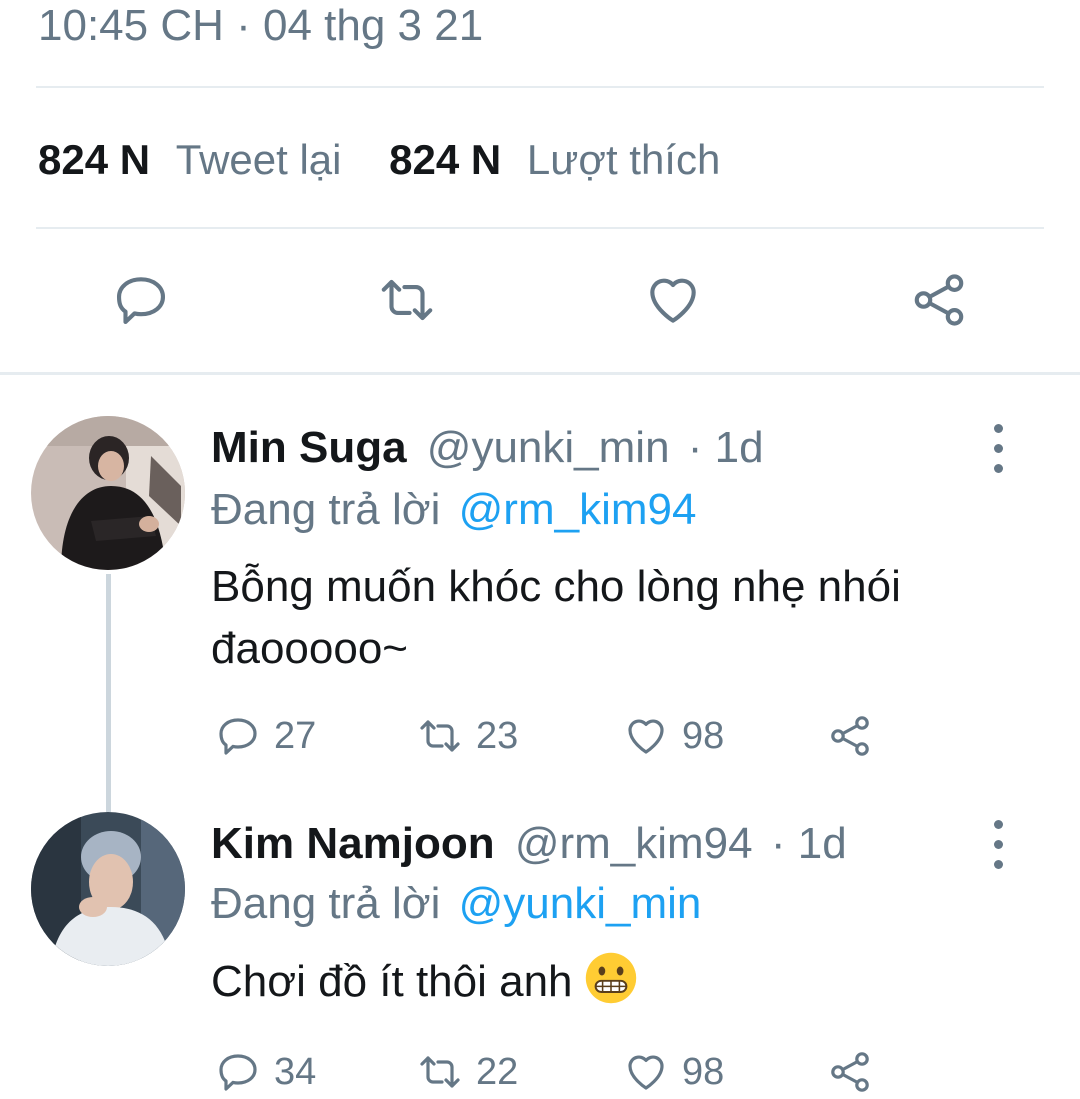 Image resolution: width=1080 pixels, height=1099 pixels. What do you see at coordinates (453, 510) in the screenshot?
I see `replying-to: Đang trả lời @rm_kim94` at bounding box center [453, 510].